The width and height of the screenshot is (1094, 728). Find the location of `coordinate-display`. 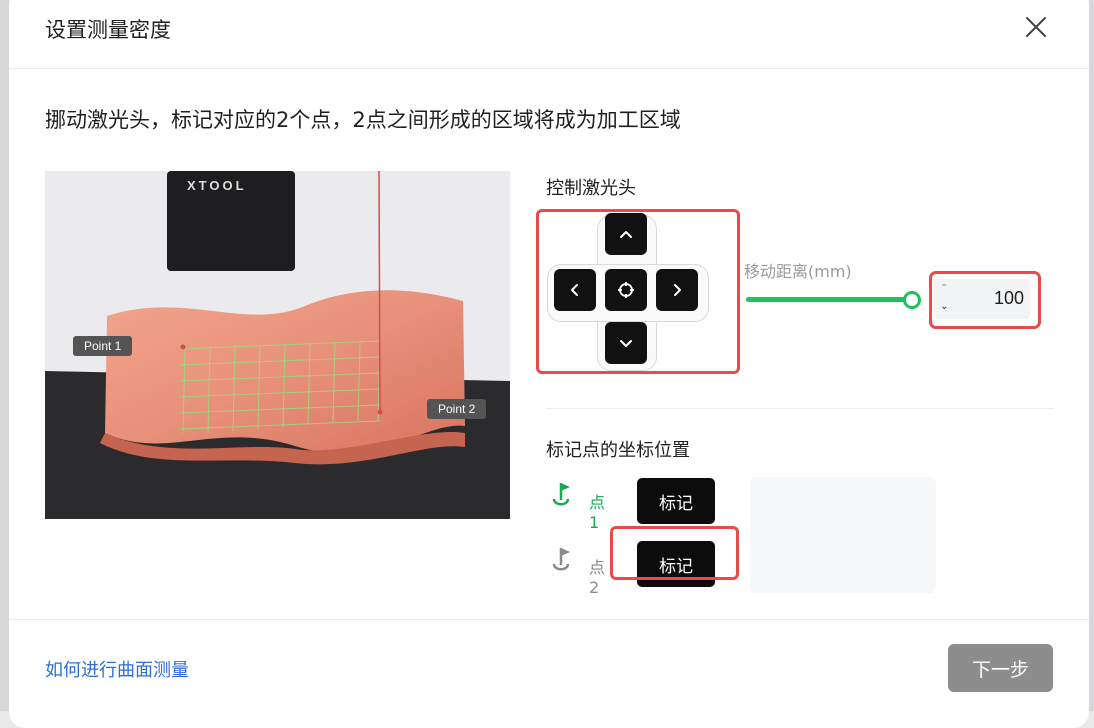

coordinate-display is located at coordinates (843, 535).